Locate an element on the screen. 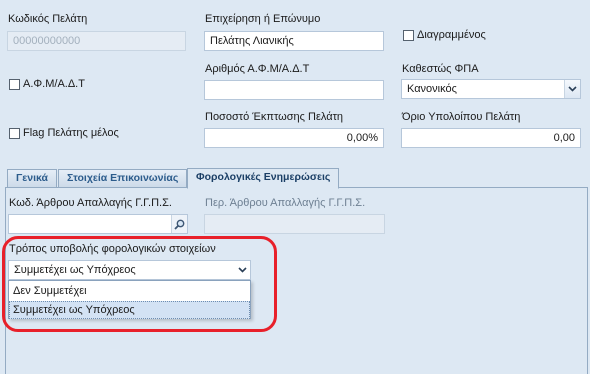 The width and height of the screenshot is (590, 374). customer-code-label: Κωδικός Πελάτη is located at coordinates (48, 19).